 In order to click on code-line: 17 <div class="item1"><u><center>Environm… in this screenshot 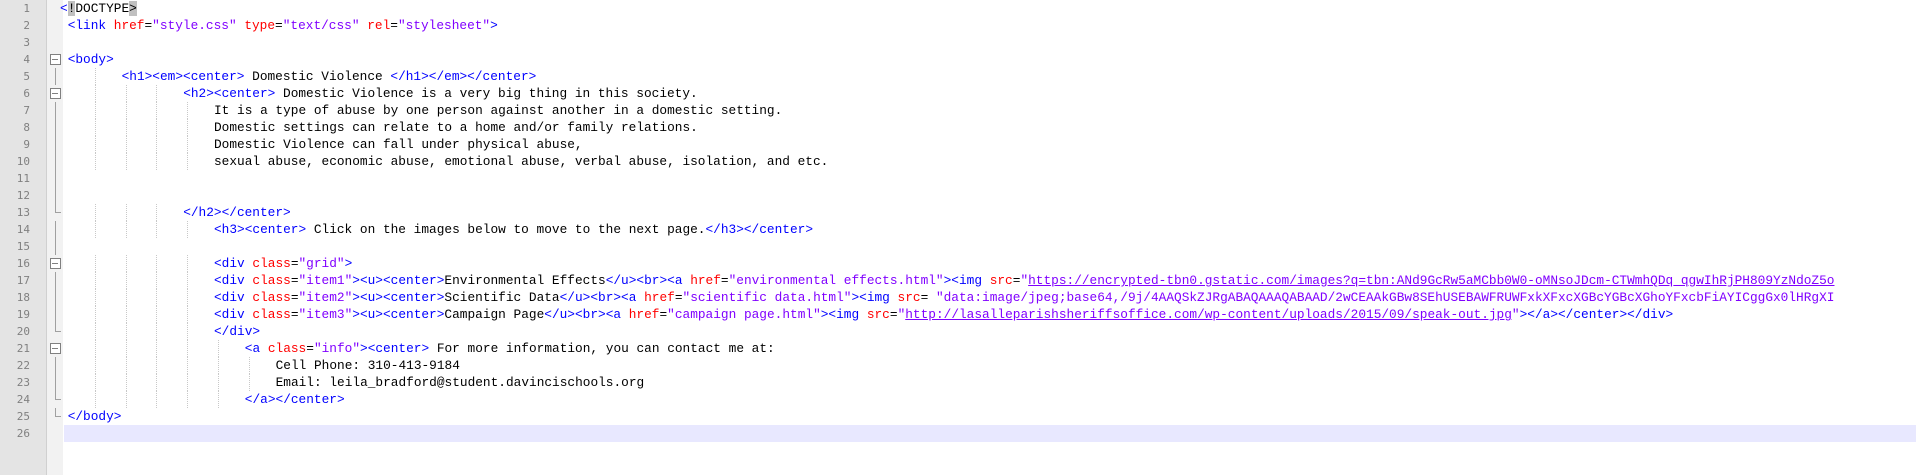, I will do `click(958, 280)`.